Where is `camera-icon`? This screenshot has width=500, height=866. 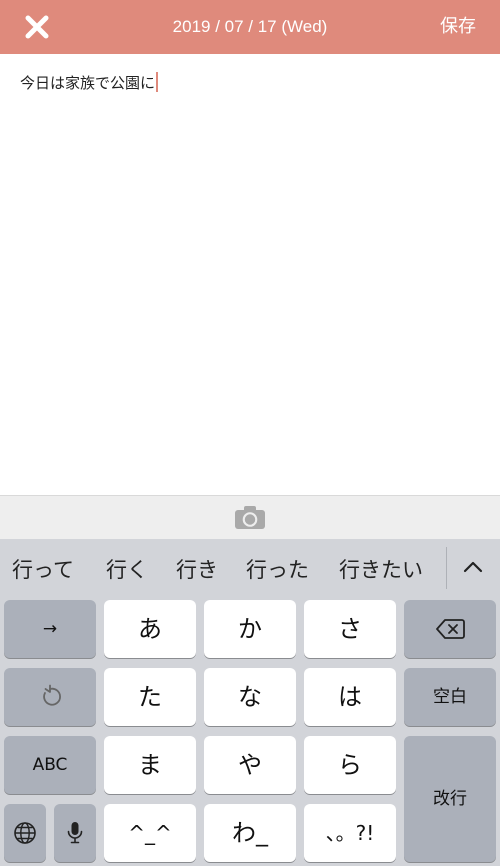 camera-icon is located at coordinates (250, 517).